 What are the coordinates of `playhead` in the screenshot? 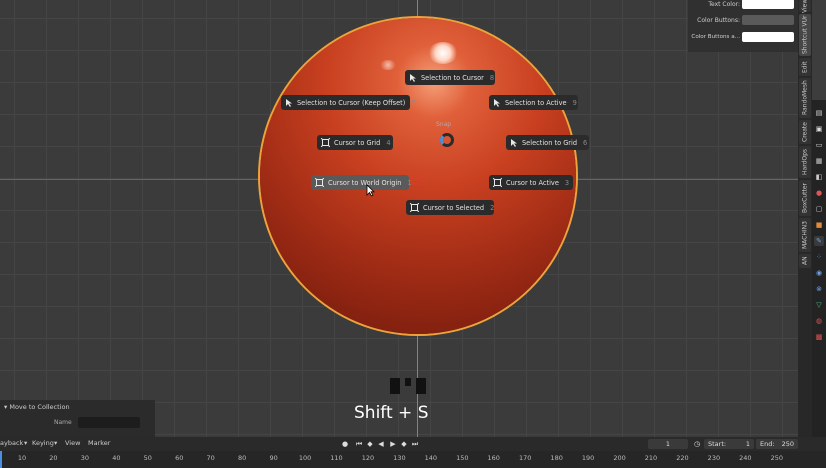 It's located at (1, 459).